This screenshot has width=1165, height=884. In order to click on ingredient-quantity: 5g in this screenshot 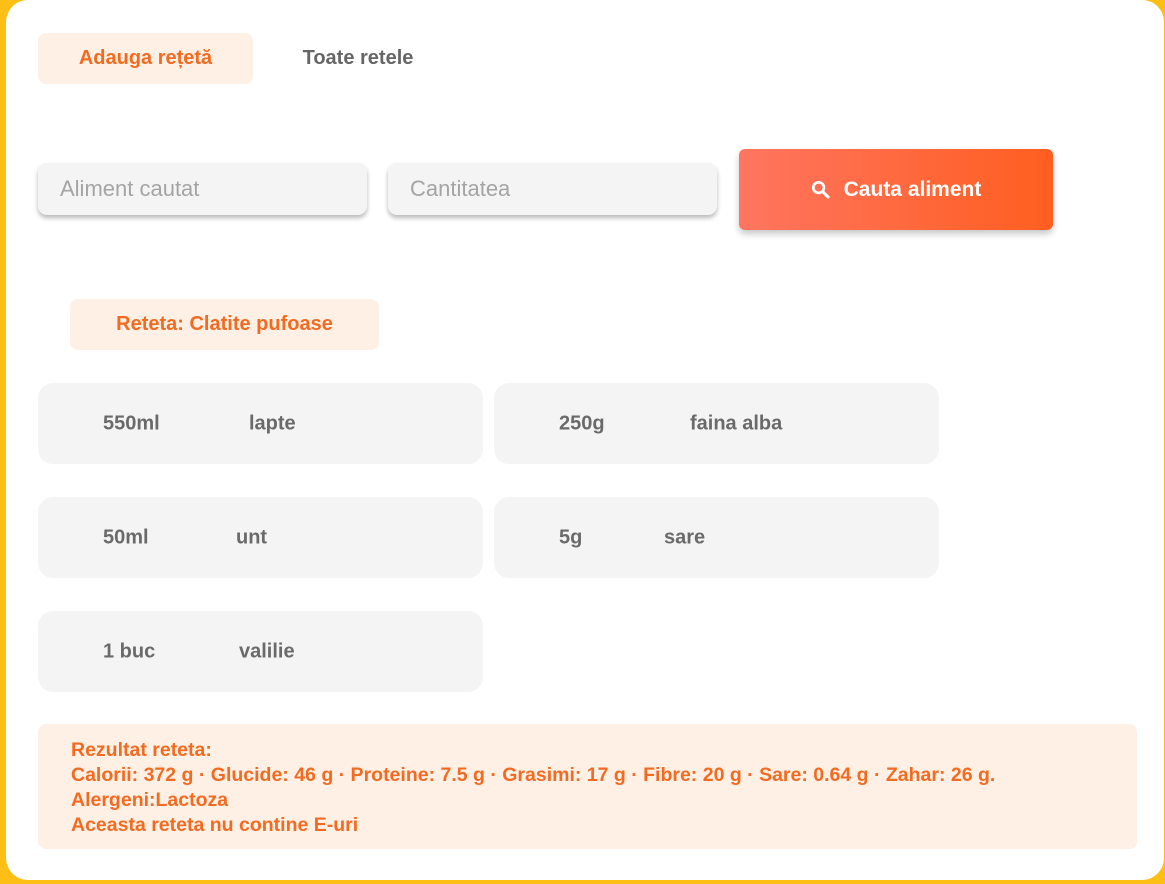, I will do `click(571, 537)`.